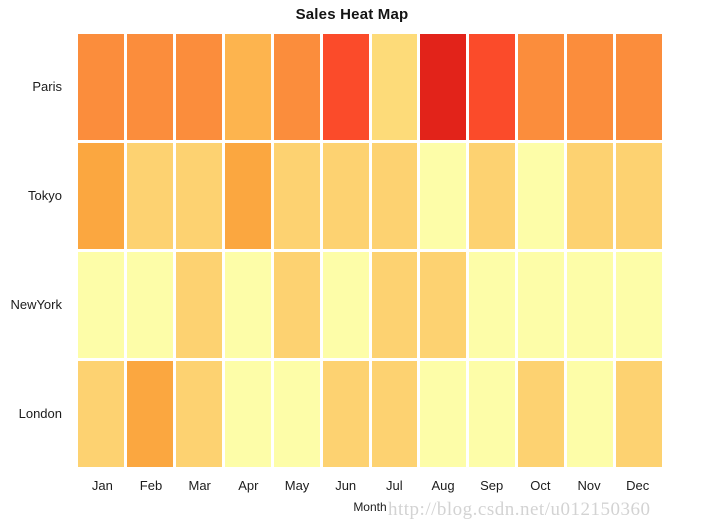 This screenshot has height=526, width=704. I want to click on x-tick-label: May, so click(297, 485).